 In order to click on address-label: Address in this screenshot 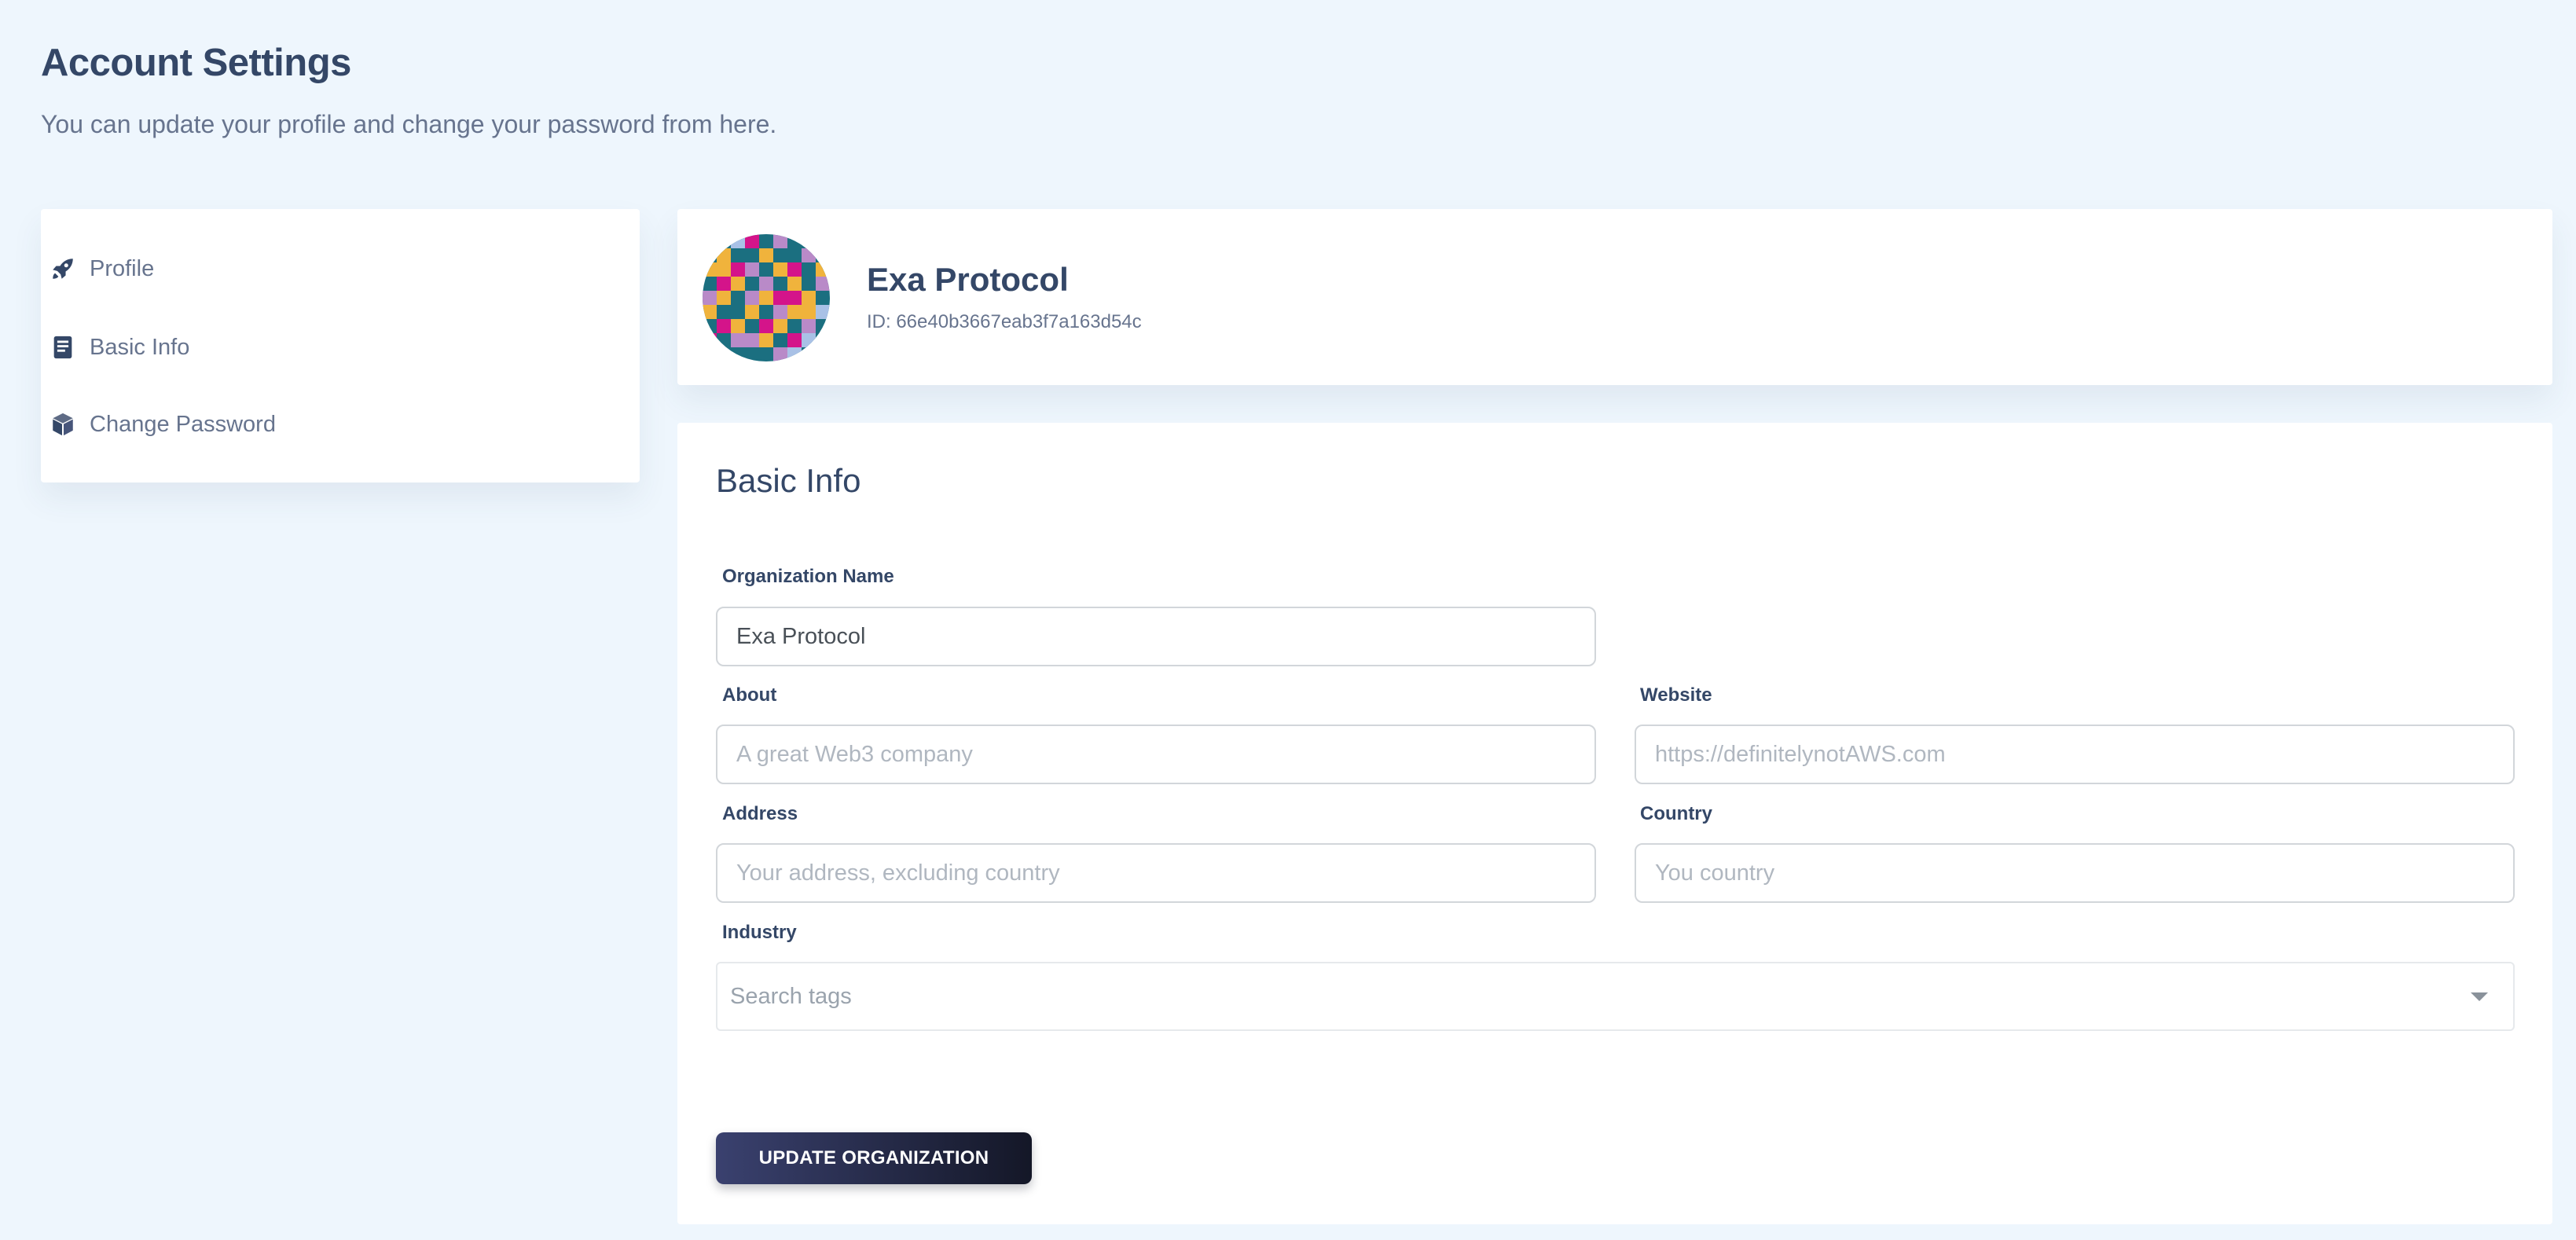, I will do `click(760, 813)`.